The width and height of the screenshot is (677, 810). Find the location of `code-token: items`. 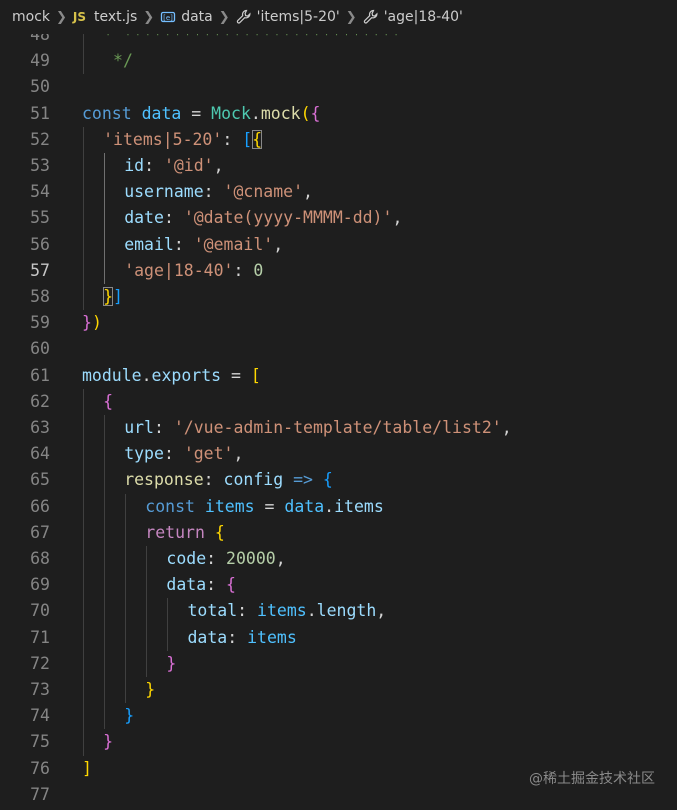

code-token: items is located at coordinates (359, 506).